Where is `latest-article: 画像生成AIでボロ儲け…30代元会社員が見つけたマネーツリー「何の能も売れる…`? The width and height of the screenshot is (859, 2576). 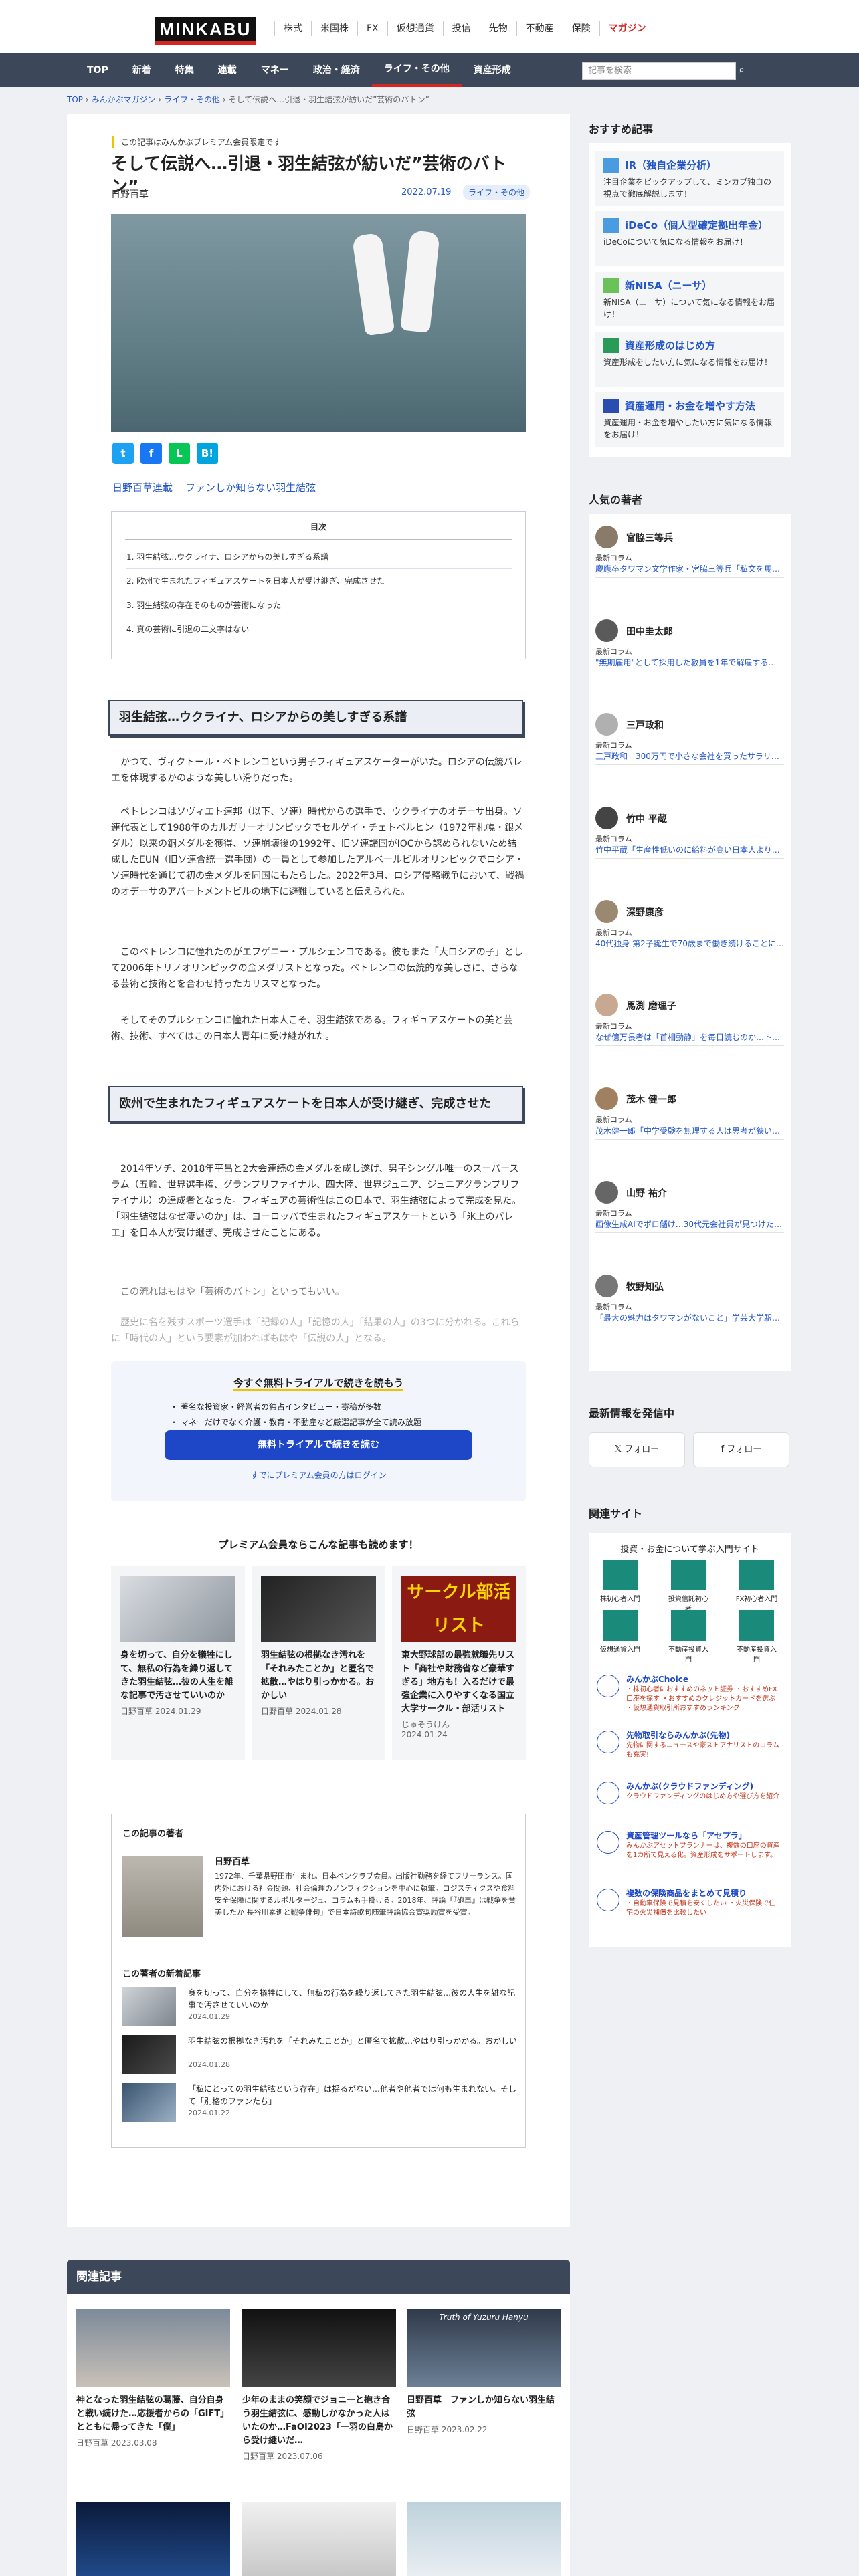 latest-article: 画像生成AIでボロ儲け…30代元会社員が見つけたマネーツリー「何の能も売れる… is located at coordinates (689, 1224).